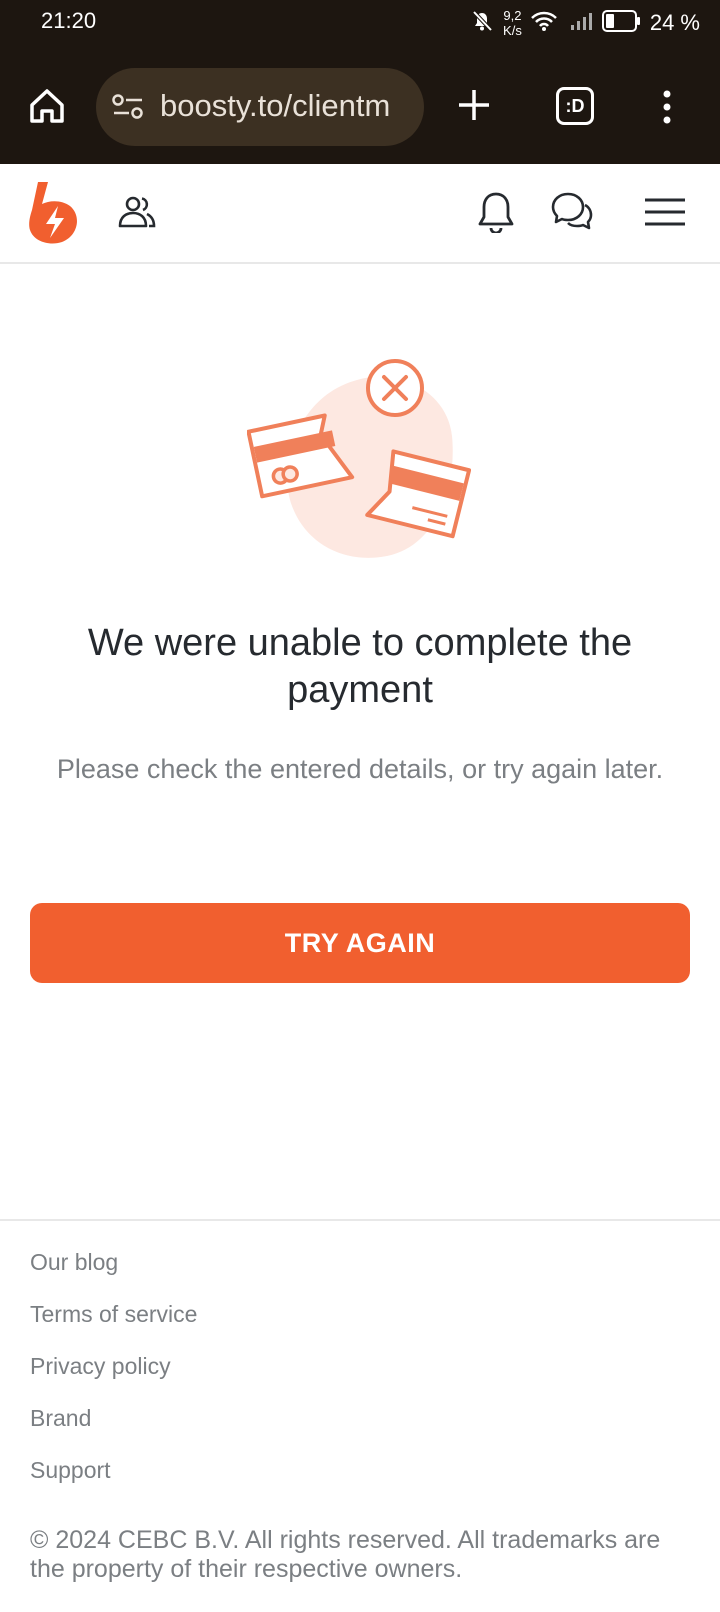 This screenshot has width=720, height=1612. I want to click on browser-chrome: 21:20 9,2 K/s 24 % boosty.to/clientm :D, so click(360, 82).